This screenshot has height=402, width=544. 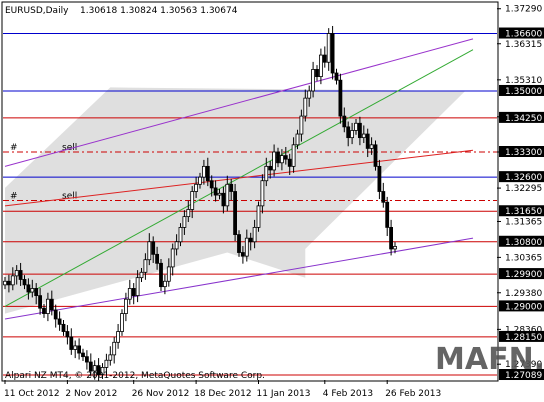 What do you see at coordinates (69, 196) in the screenshot?
I see `level-note-5: sell` at bounding box center [69, 196].